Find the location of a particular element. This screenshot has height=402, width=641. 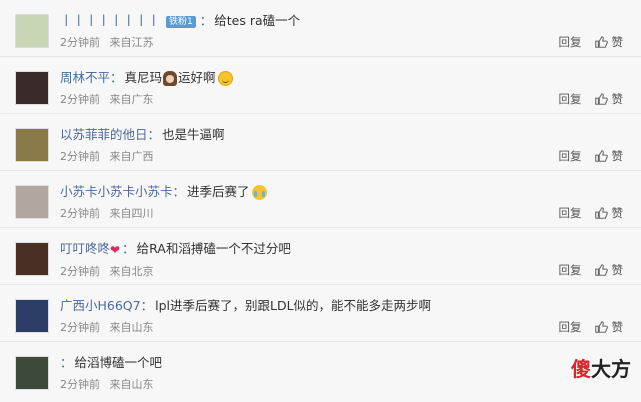

comment-item: 以苏菲菲的他日： 也是牛逼啊 2分钟前 来自广西 回复 赞 is located at coordinates (320, 142).